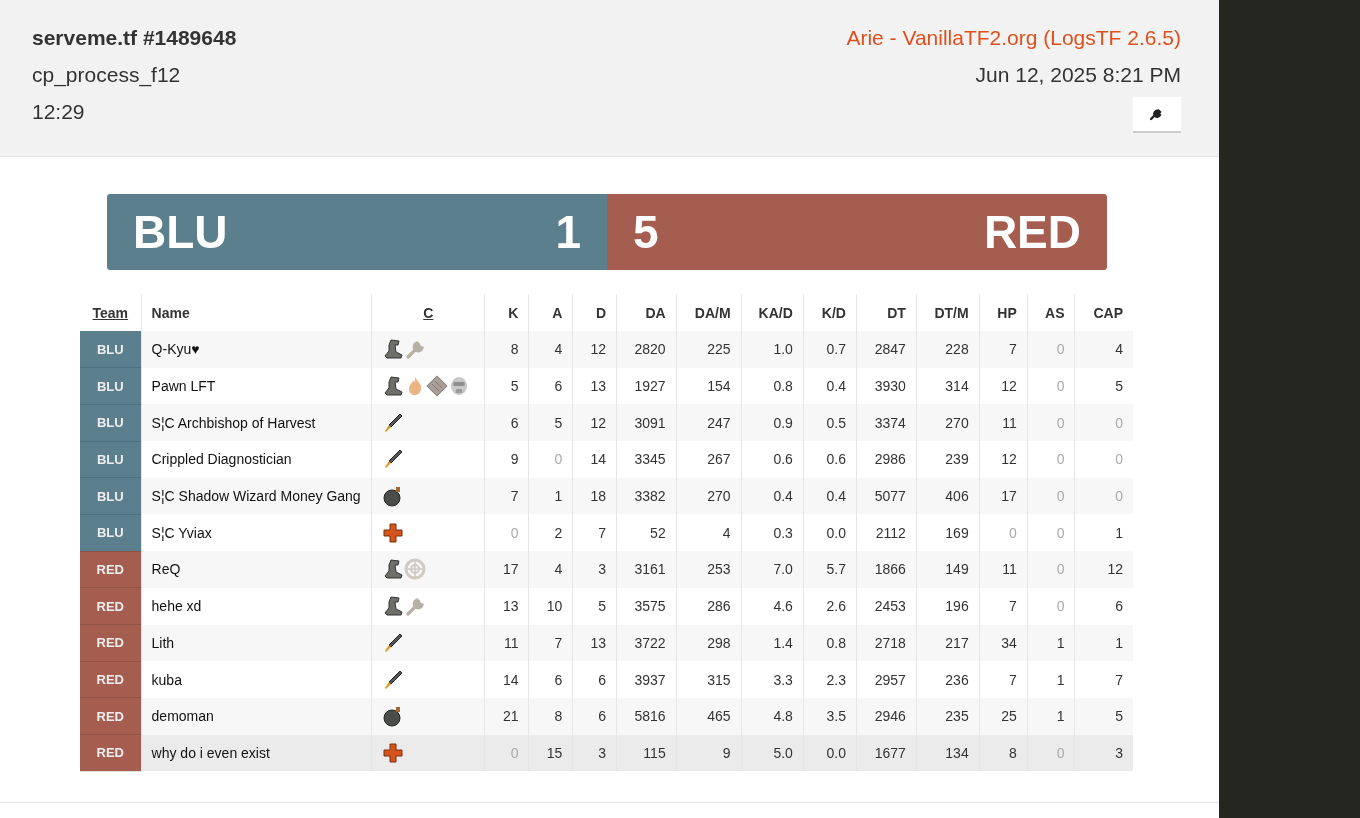 The height and width of the screenshot is (818, 1360). What do you see at coordinates (886, 679) in the screenshot?
I see `stat-cell: 2957` at bounding box center [886, 679].